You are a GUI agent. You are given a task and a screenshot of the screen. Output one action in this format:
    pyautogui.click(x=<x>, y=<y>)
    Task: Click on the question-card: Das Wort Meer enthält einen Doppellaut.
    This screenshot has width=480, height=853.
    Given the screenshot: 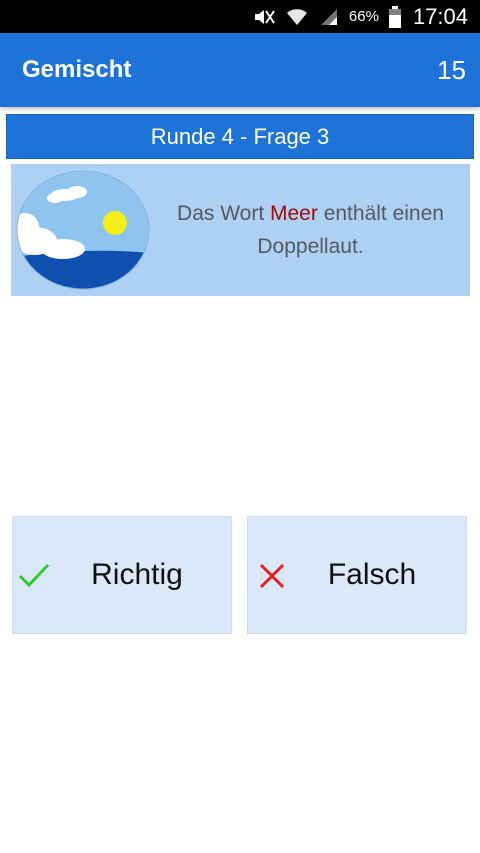 What is the action you would take?
    pyautogui.click(x=240, y=230)
    